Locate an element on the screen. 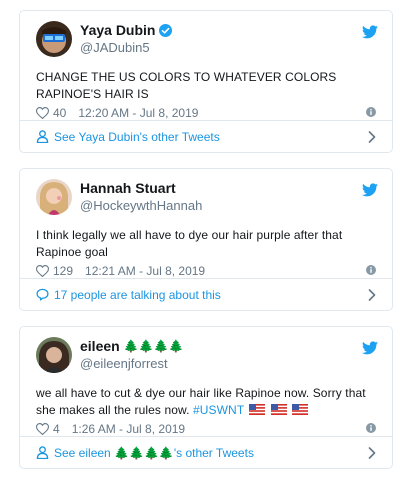 The image size is (414, 481). tweet-header: Yaya Dubin @JADubin5 is located at coordinates (104, 39).